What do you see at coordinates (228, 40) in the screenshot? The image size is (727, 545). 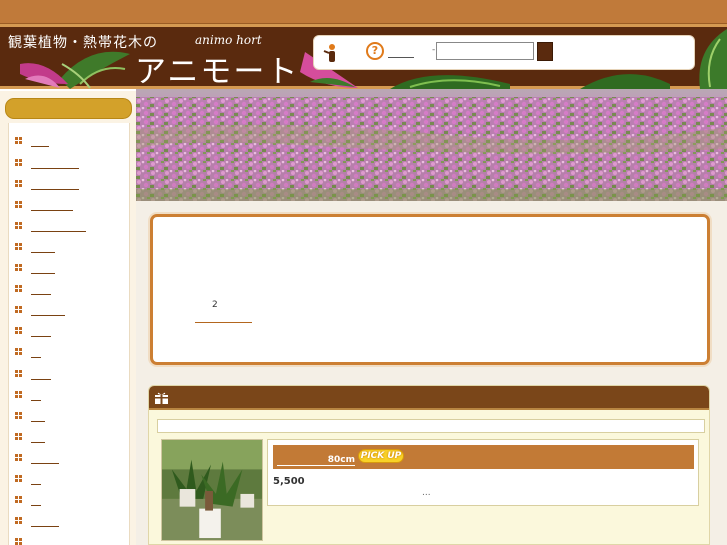 I see `logo-subtitle-english: animo hort` at bounding box center [228, 40].